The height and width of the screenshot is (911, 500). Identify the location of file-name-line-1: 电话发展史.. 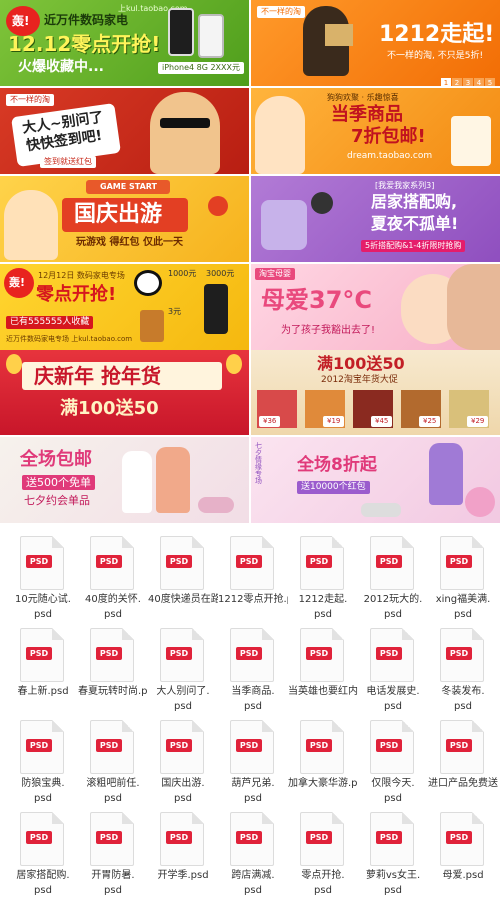
(393, 691).